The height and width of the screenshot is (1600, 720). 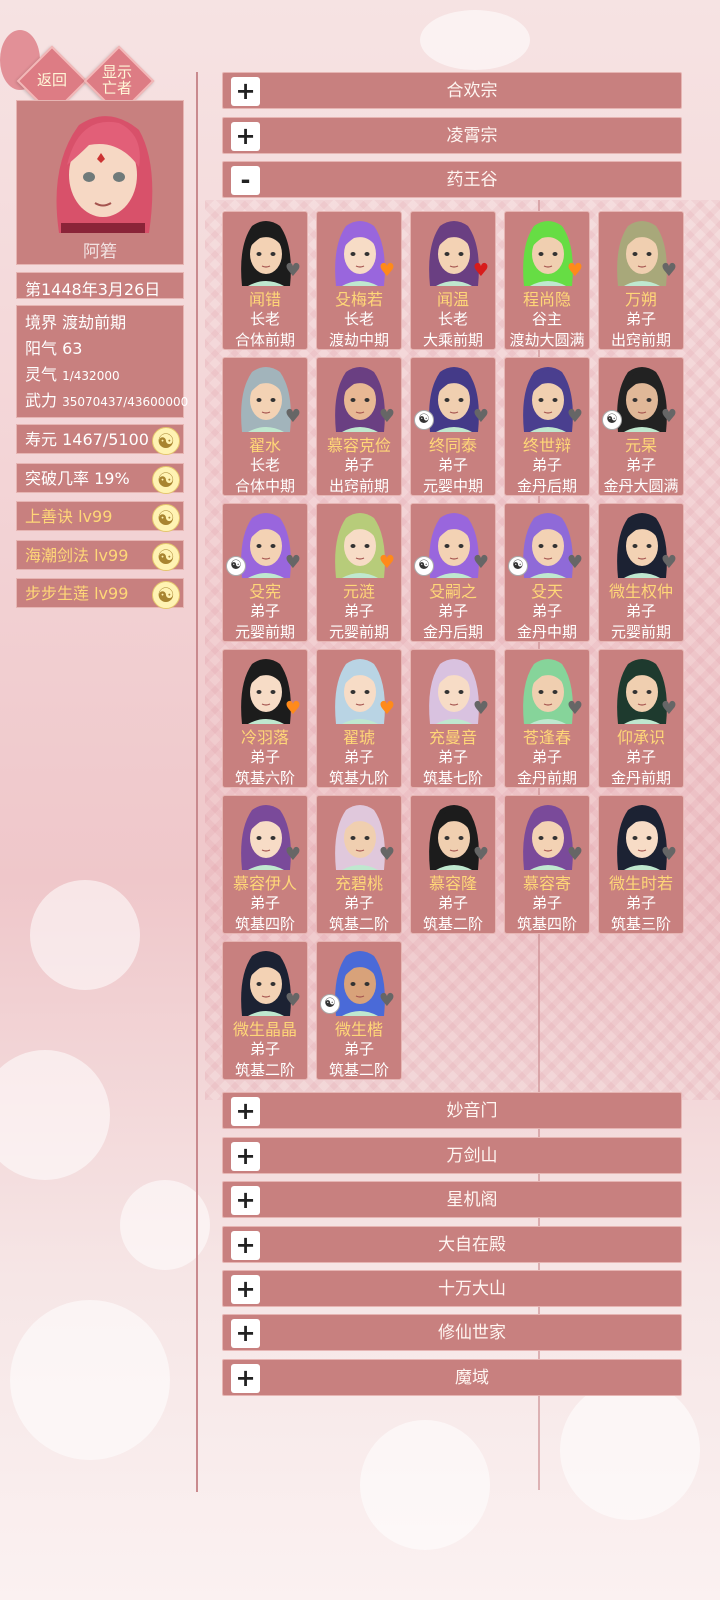 I want to click on character-card: ♥ 程尚隐 谷主 渡劫大圆满, so click(x=547, y=280).